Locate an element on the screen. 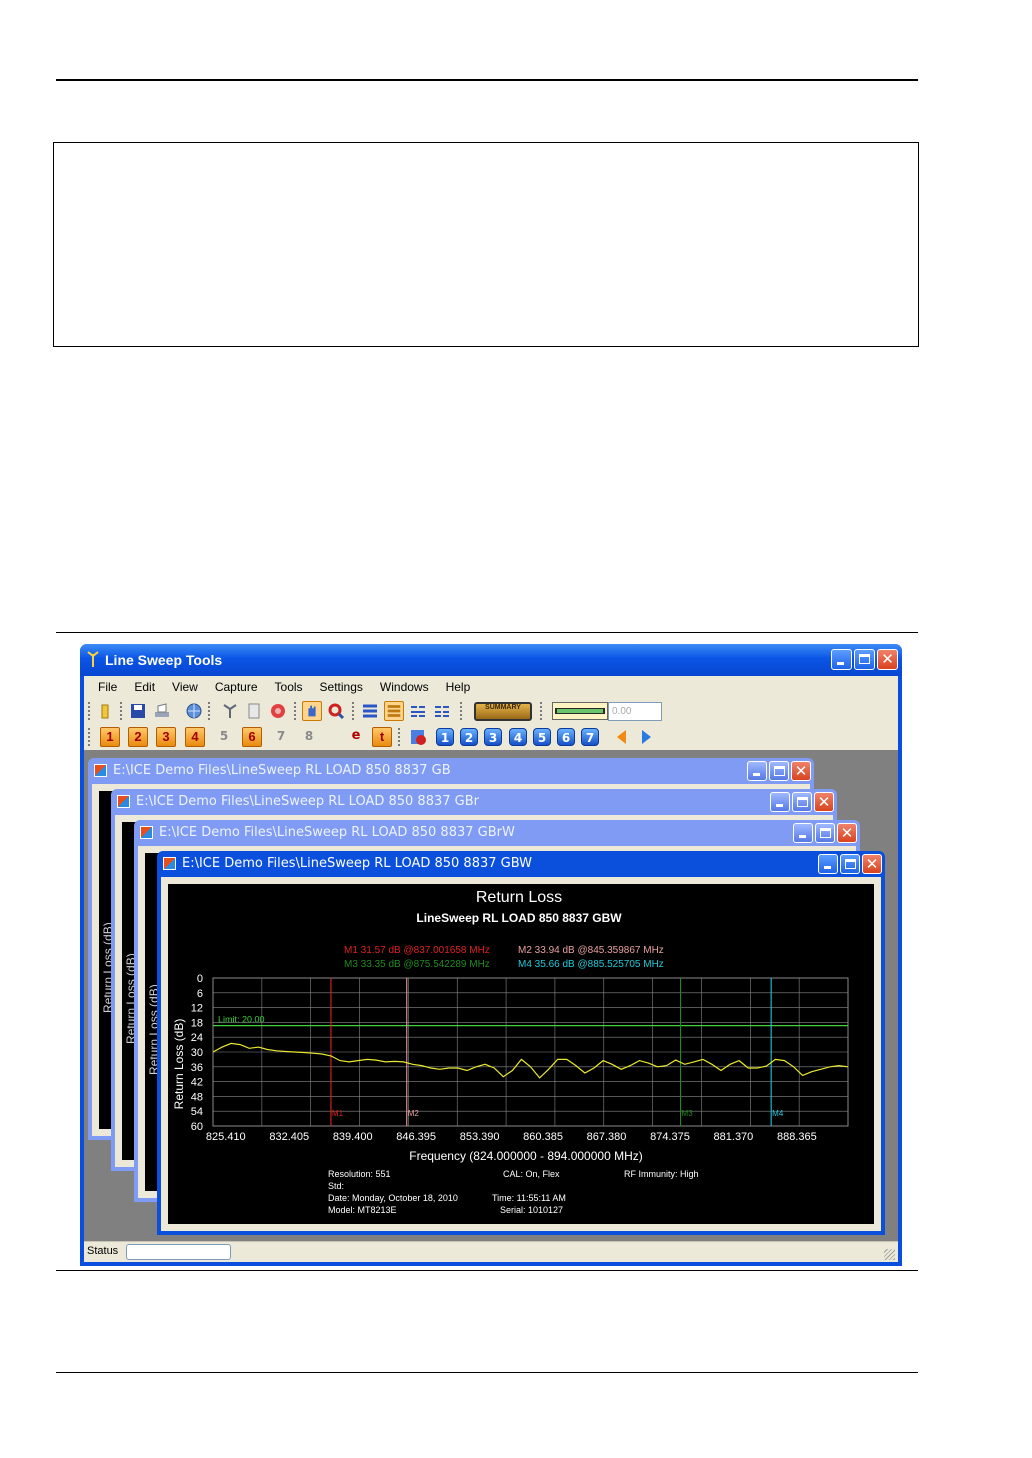  trace-6-button: 6 is located at coordinates (252, 737).